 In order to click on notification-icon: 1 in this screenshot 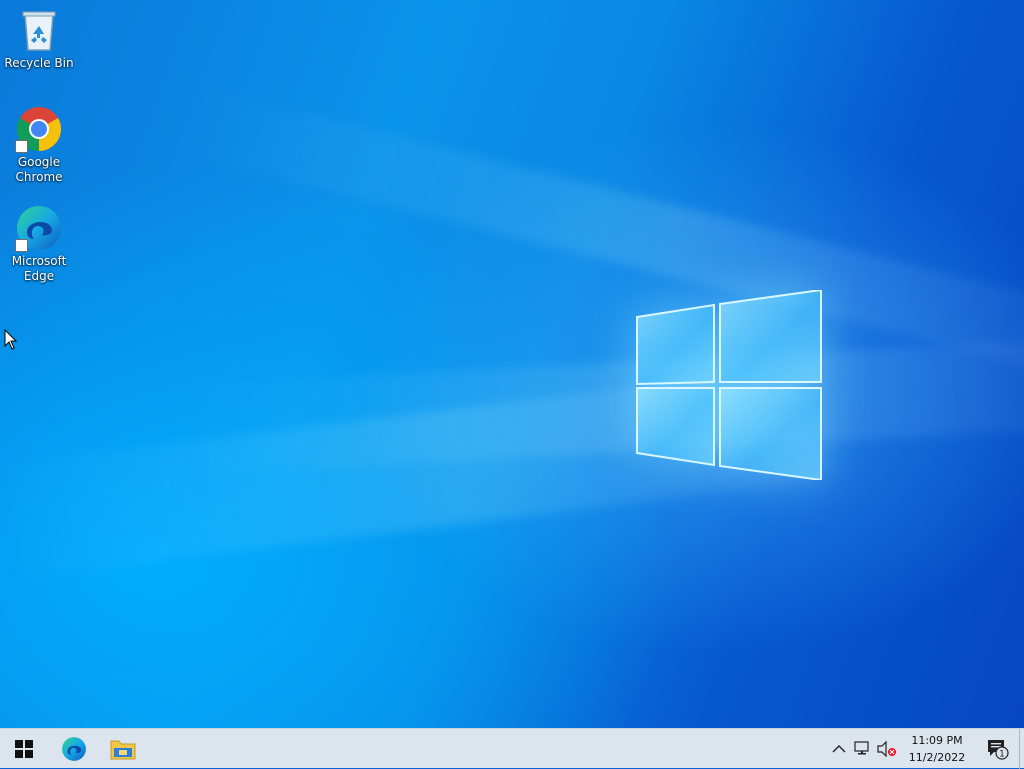, I will do `click(998, 750)`.